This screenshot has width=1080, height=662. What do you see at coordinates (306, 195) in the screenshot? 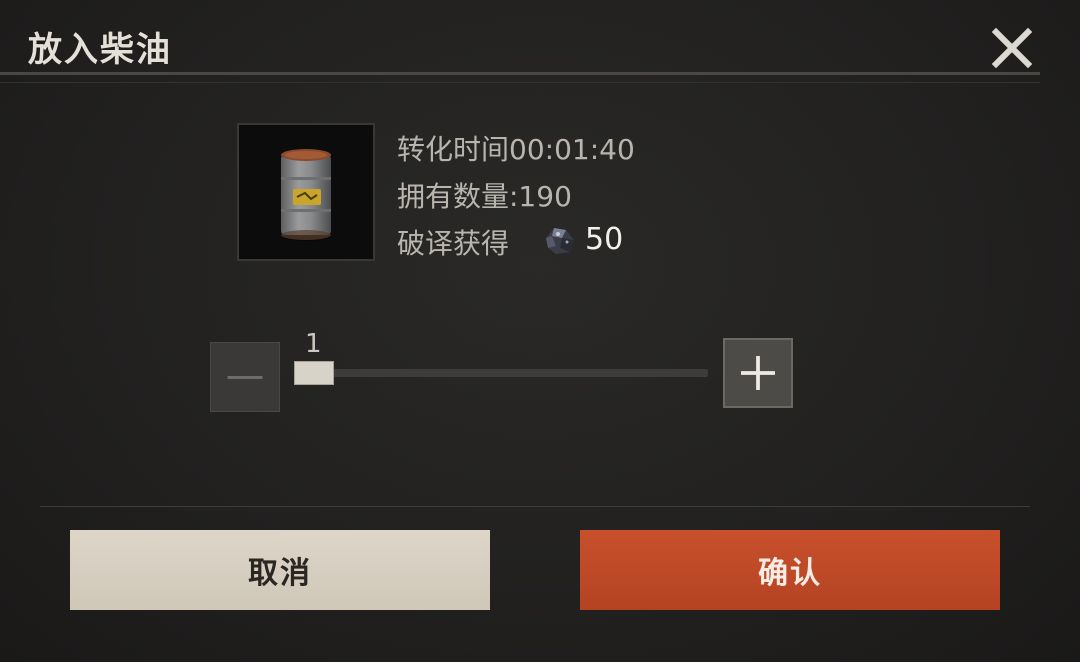
I see `oil-barrel-icon` at bounding box center [306, 195].